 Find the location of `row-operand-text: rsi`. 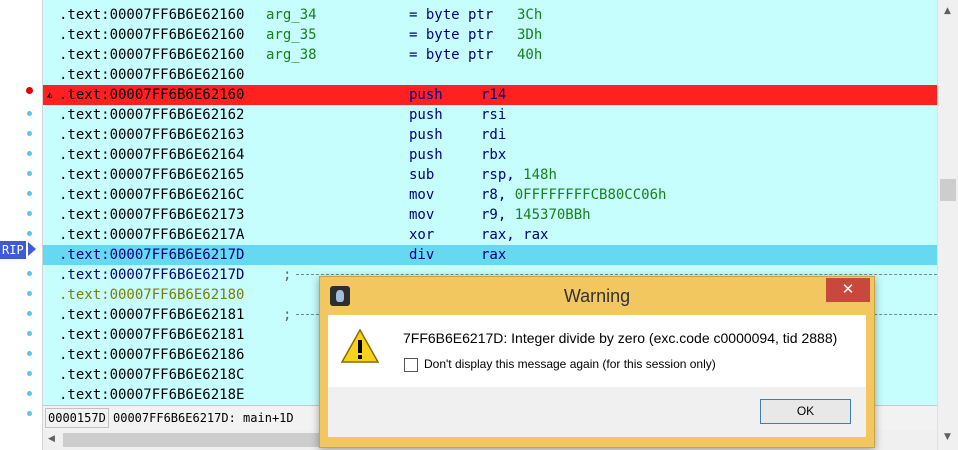

row-operand-text: rsi is located at coordinates (494, 115).